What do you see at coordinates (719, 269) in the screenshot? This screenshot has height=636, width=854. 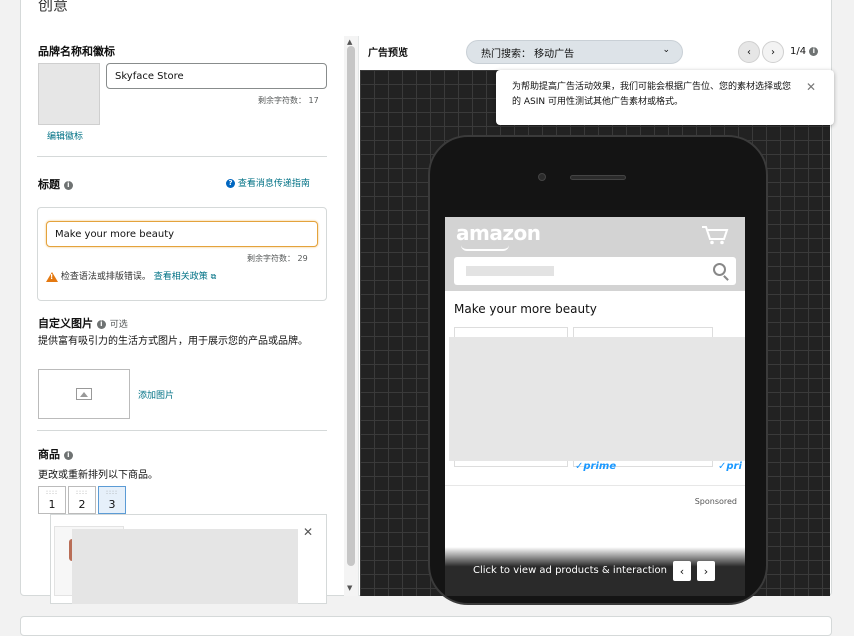 I see `search-icon` at bounding box center [719, 269].